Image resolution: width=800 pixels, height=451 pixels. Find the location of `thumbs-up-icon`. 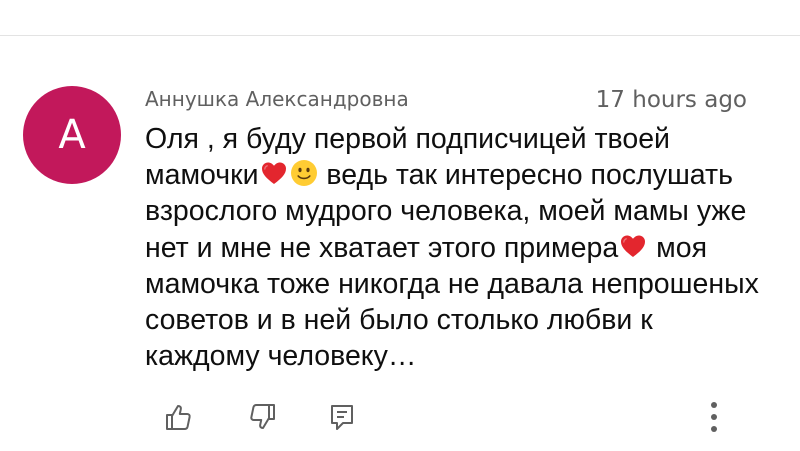

thumbs-up-icon is located at coordinates (178, 417).